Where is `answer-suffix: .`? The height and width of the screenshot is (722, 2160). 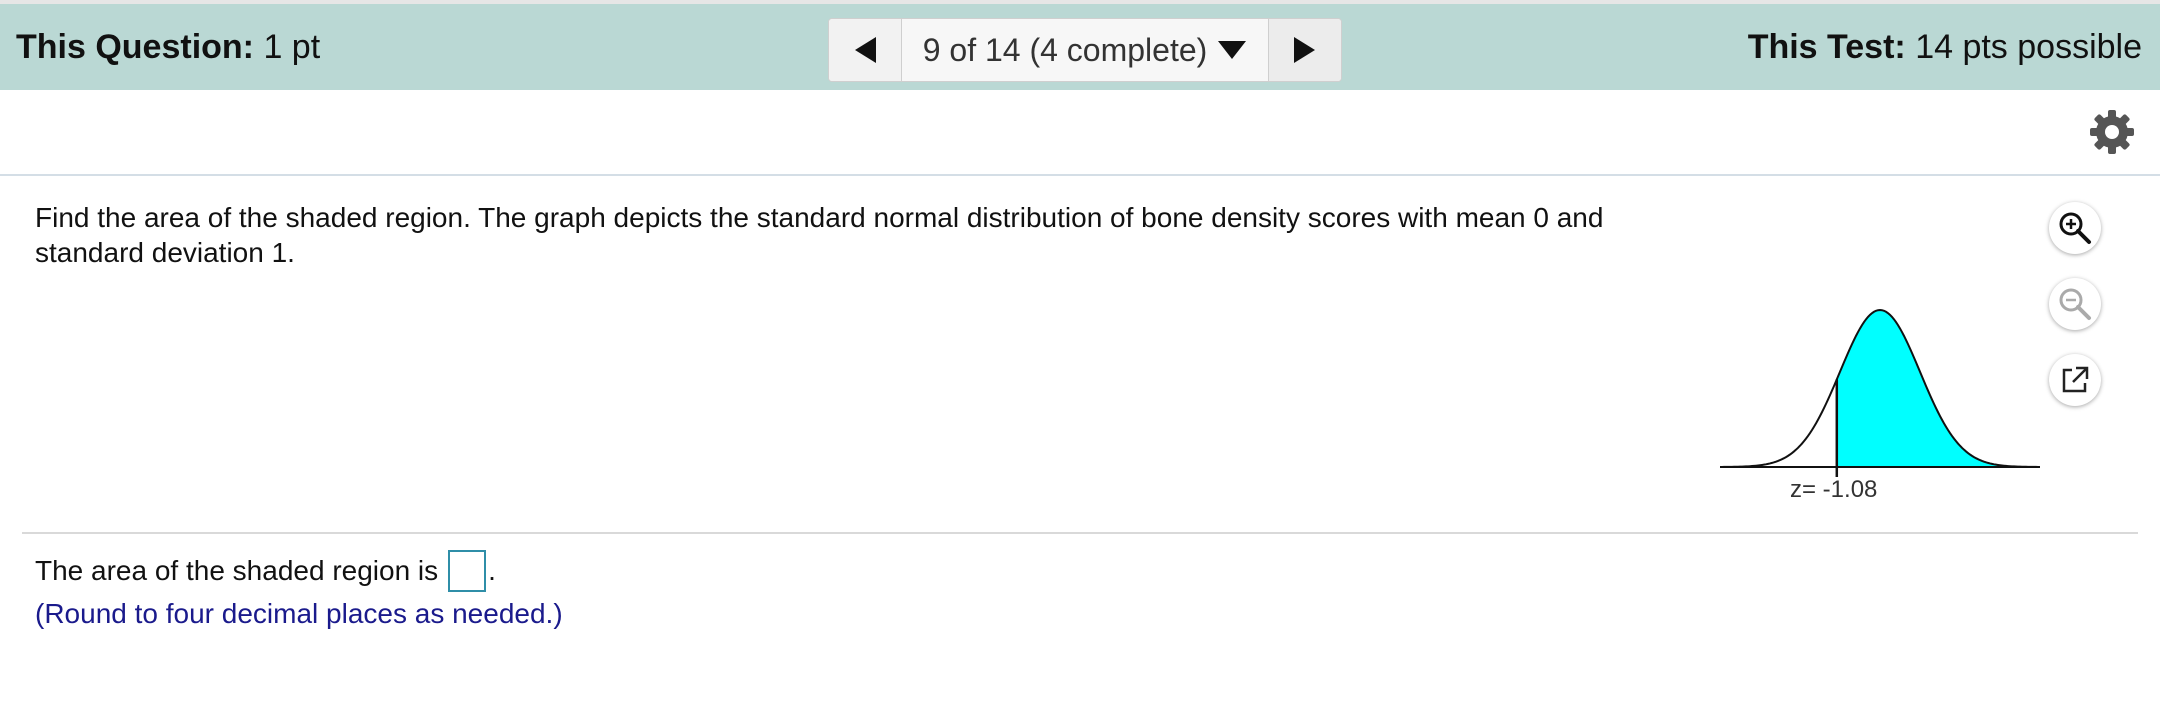 answer-suffix: . is located at coordinates (492, 570).